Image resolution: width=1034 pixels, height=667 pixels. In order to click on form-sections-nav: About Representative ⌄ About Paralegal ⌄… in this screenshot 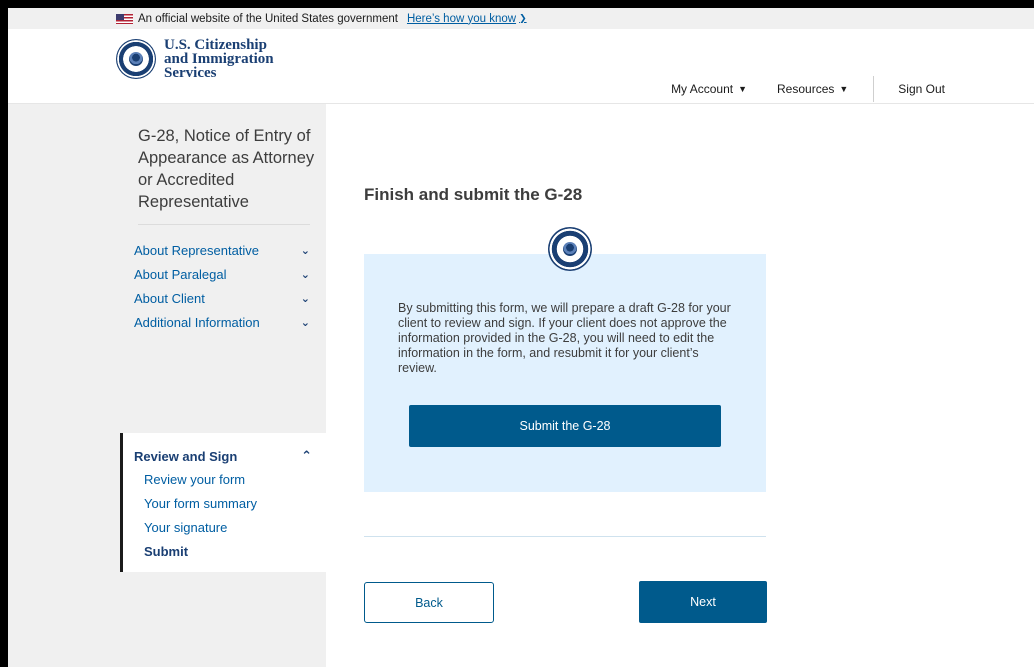, I will do `click(230, 286)`.